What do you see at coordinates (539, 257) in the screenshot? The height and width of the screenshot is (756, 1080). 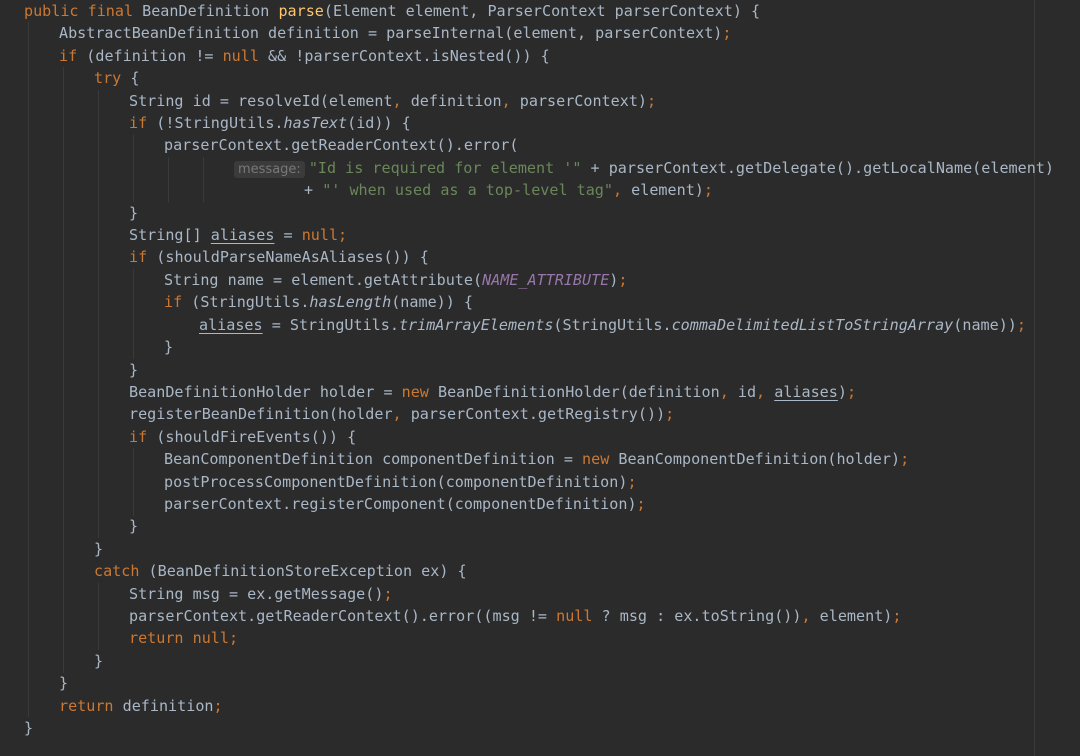 I see `code-line: if (shouldParseNameAsAliases()) {` at bounding box center [539, 257].